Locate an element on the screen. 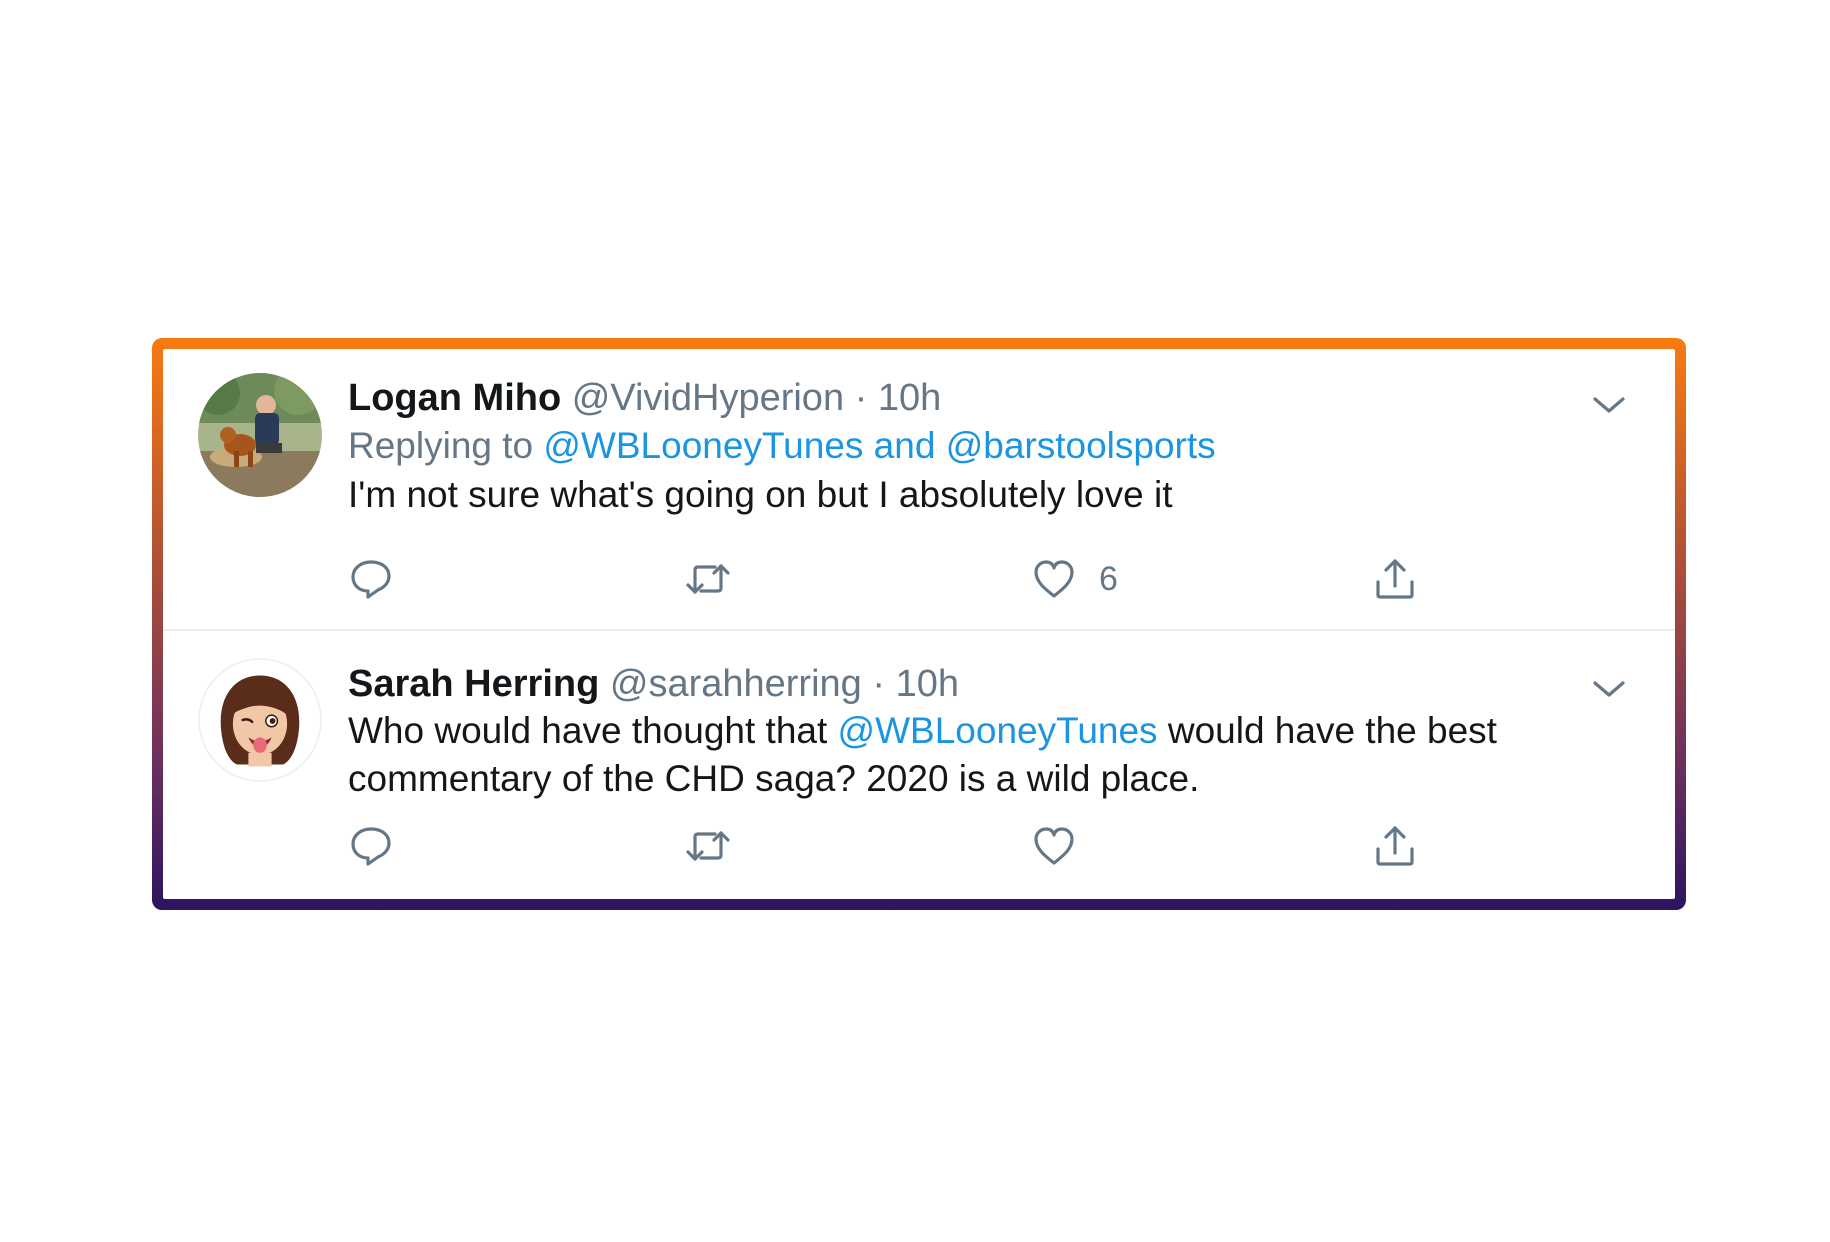 This screenshot has width=1830, height=1242. tweet-header: Logan Miho @VividHyperion · 10h is located at coordinates (966, 398).